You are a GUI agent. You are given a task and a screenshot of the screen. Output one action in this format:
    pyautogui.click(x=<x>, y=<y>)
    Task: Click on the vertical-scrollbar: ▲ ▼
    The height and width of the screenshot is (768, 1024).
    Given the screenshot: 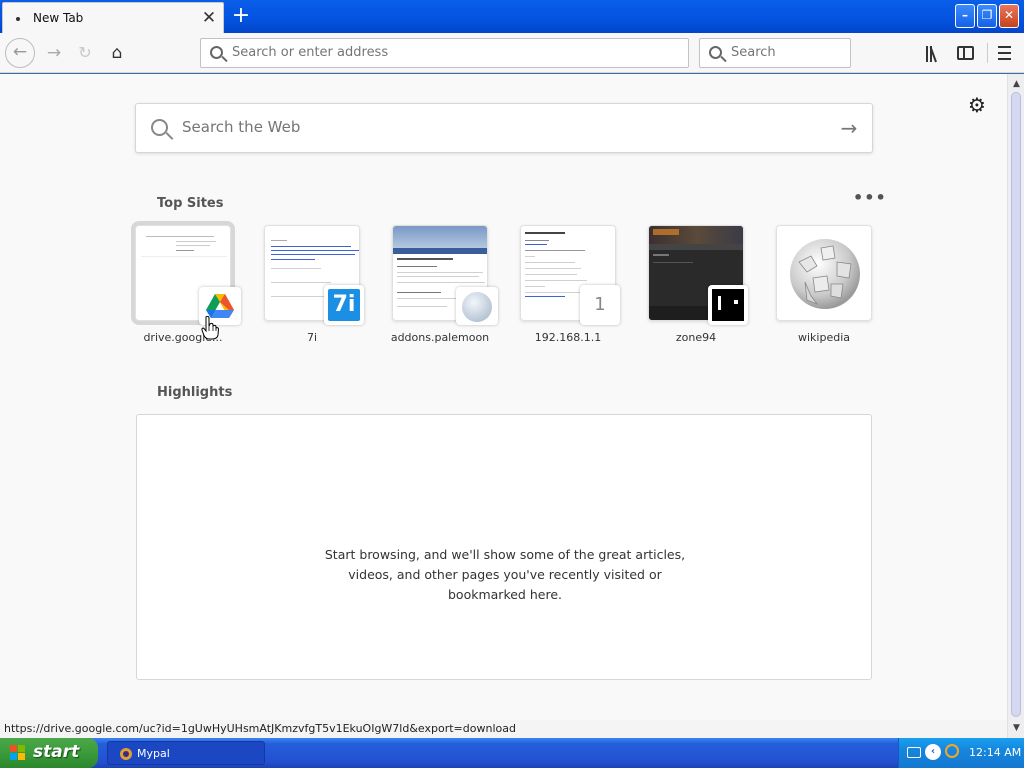 What is the action you would take?
    pyautogui.click(x=1015, y=406)
    